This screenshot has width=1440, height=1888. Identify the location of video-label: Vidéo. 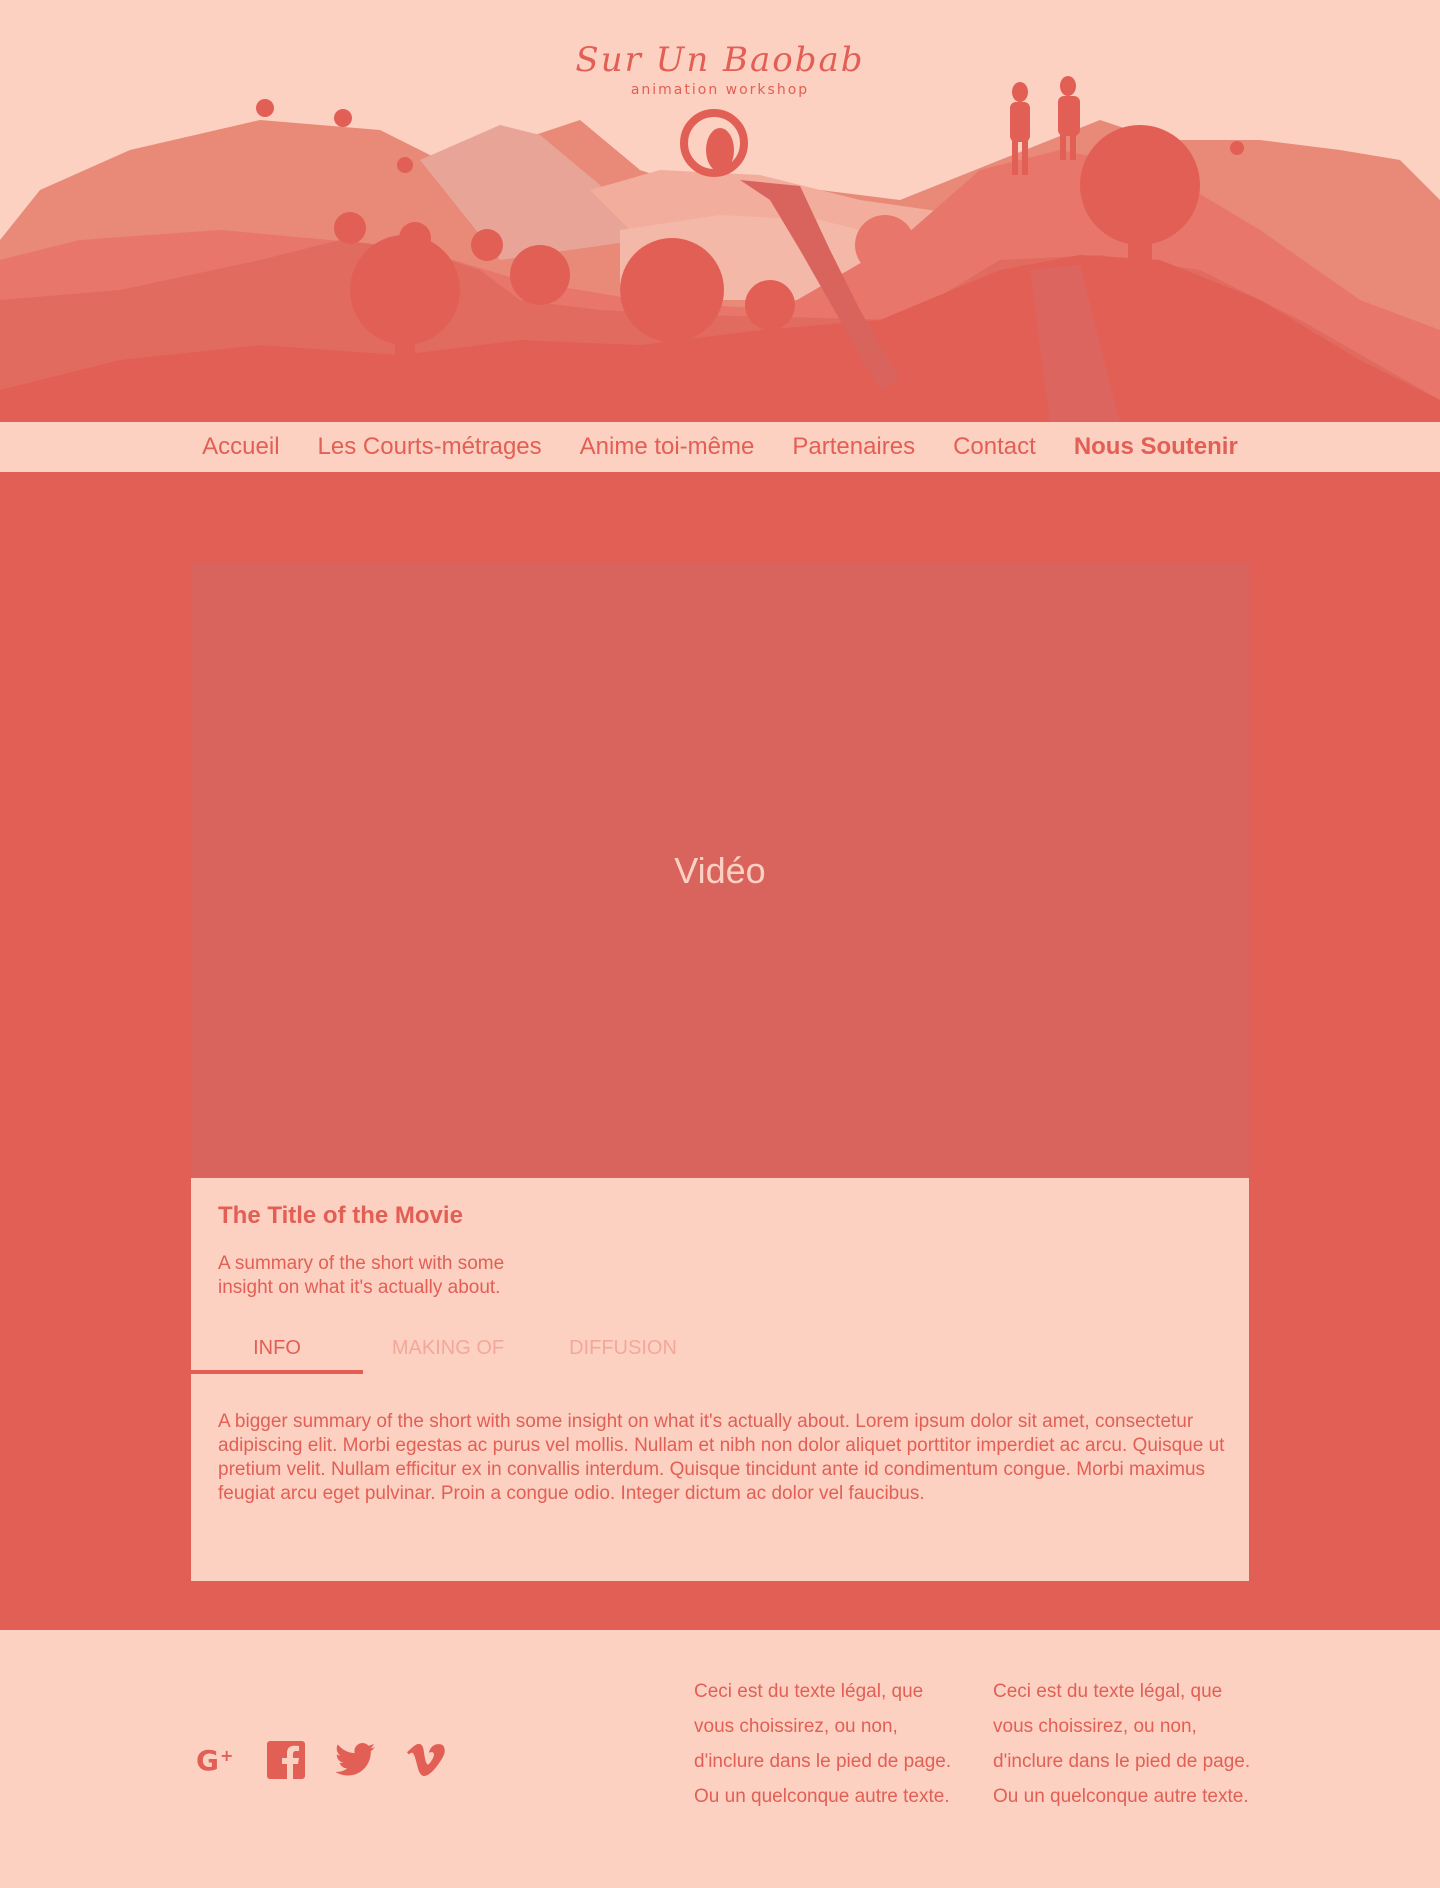
(720, 870).